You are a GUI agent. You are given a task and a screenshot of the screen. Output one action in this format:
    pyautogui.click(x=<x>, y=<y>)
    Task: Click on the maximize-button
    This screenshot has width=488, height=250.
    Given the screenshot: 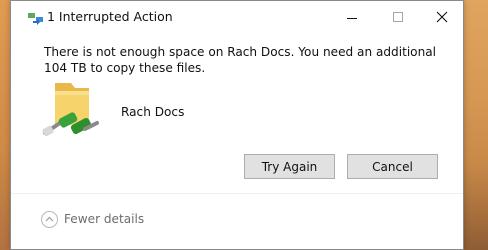 What is the action you would take?
    pyautogui.click(x=398, y=17)
    